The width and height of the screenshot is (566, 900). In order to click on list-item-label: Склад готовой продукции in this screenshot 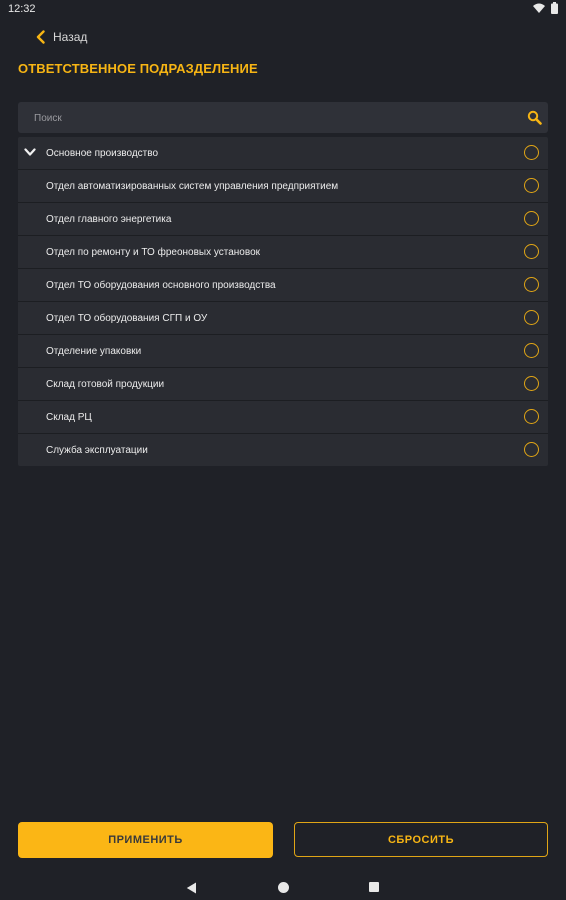, I will do `click(105, 384)`.